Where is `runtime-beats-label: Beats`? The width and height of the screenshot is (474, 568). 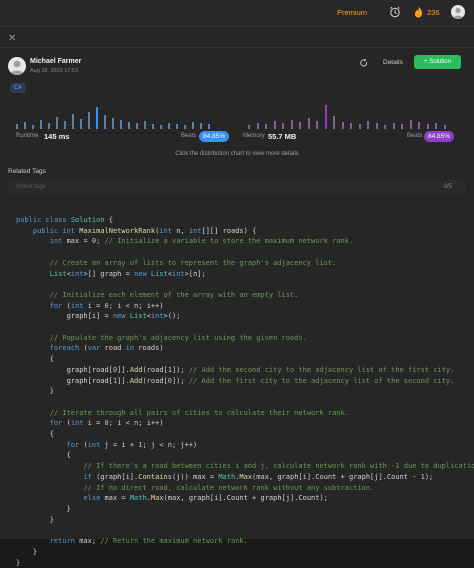 runtime-beats-label: Beats is located at coordinates (189, 136).